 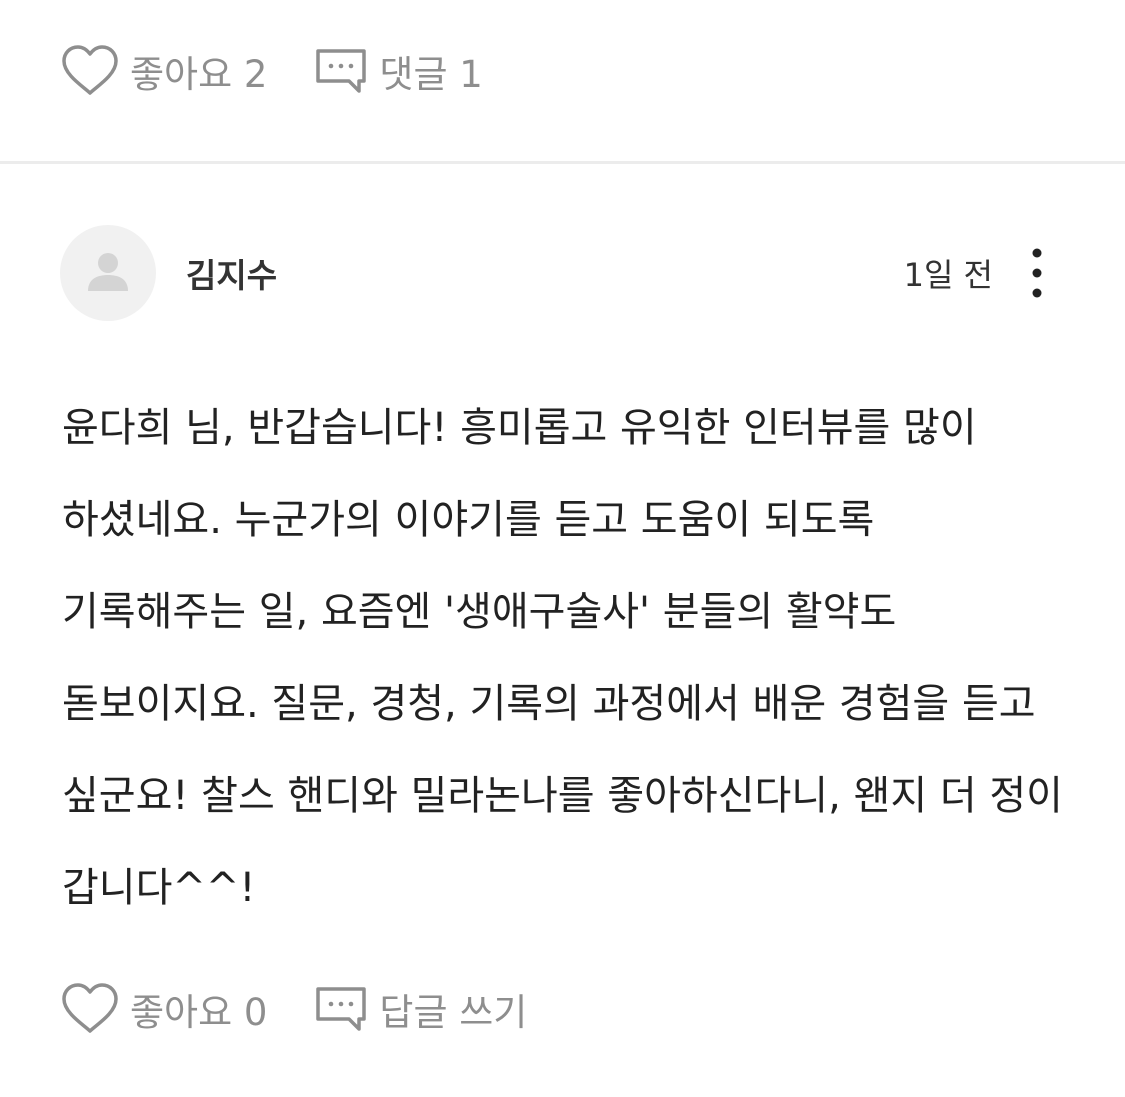 I want to click on more-options-button, so click(x=1037, y=273).